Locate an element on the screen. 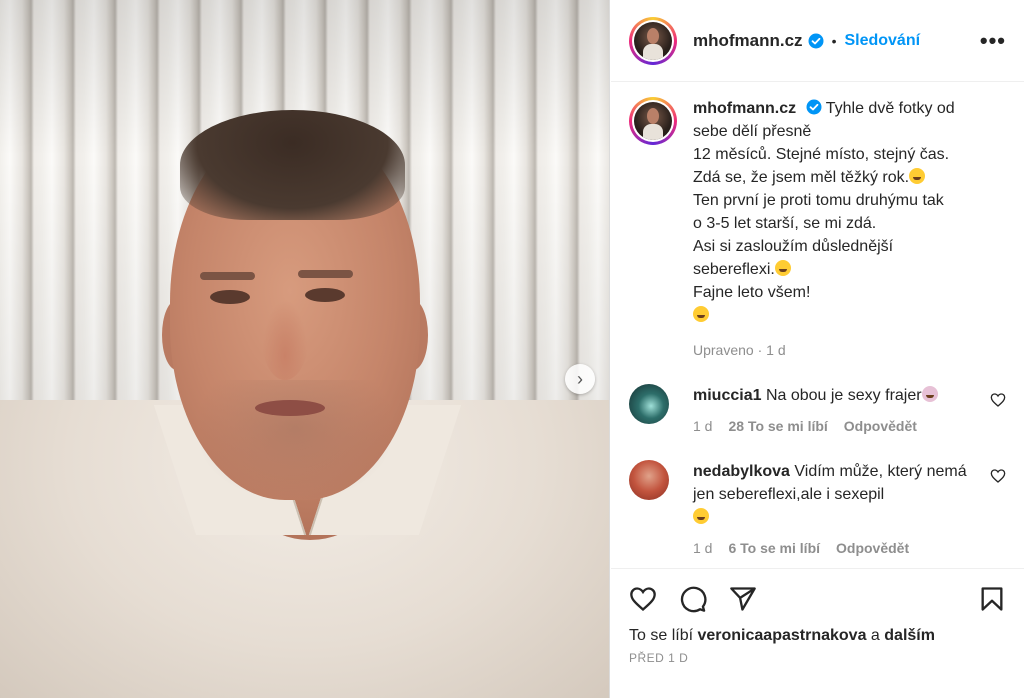 This screenshot has width=1024, height=698. likes-summary: To se líbí veronicaapastrnakova a dalším is located at coordinates (817, 636).